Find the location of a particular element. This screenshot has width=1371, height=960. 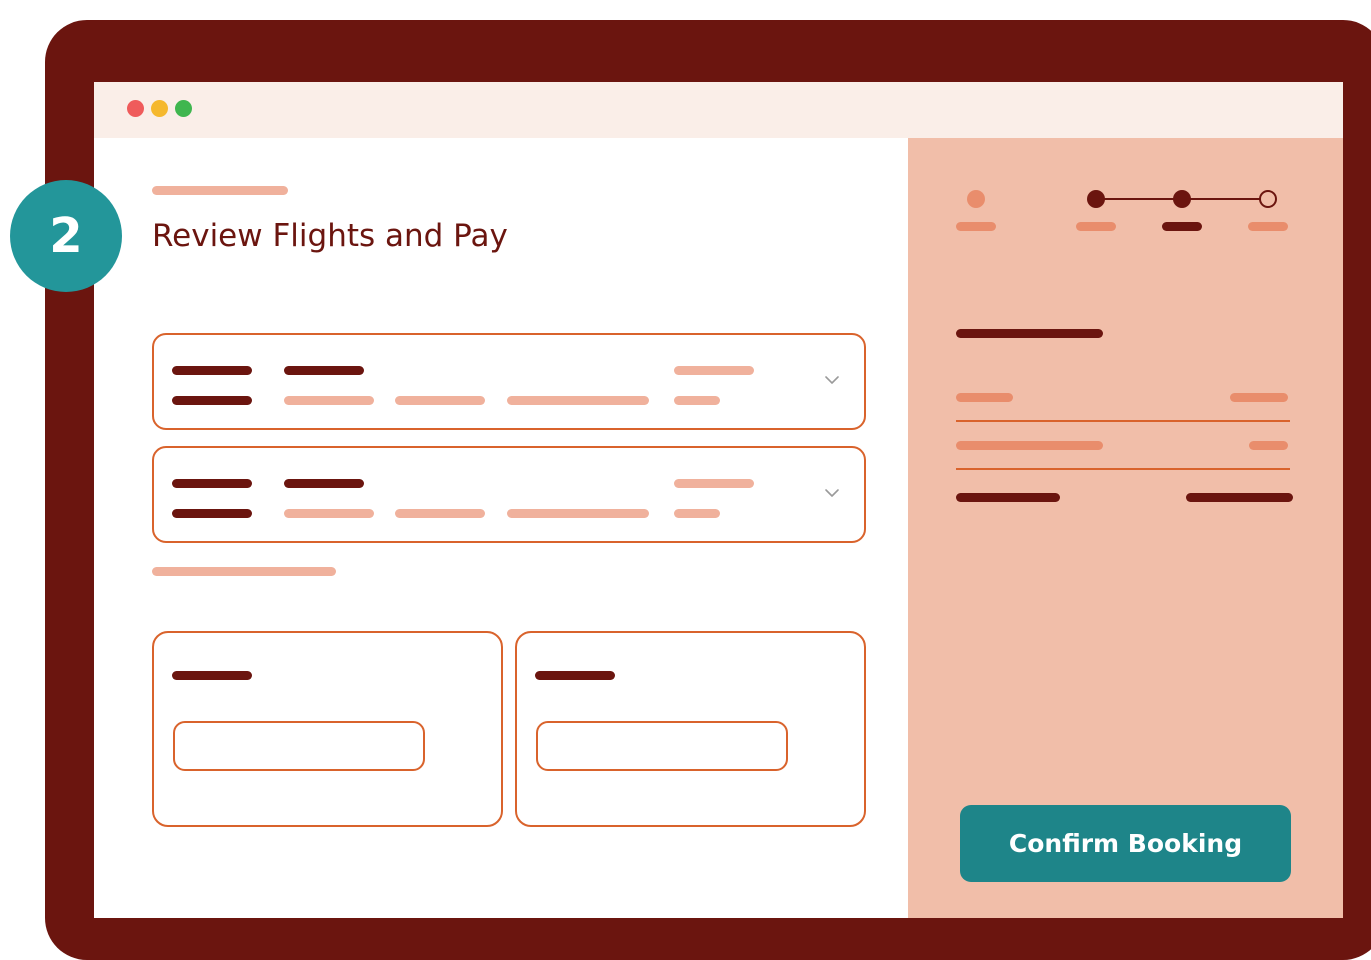

summary-total-label is located at coordinates (1008, 497).